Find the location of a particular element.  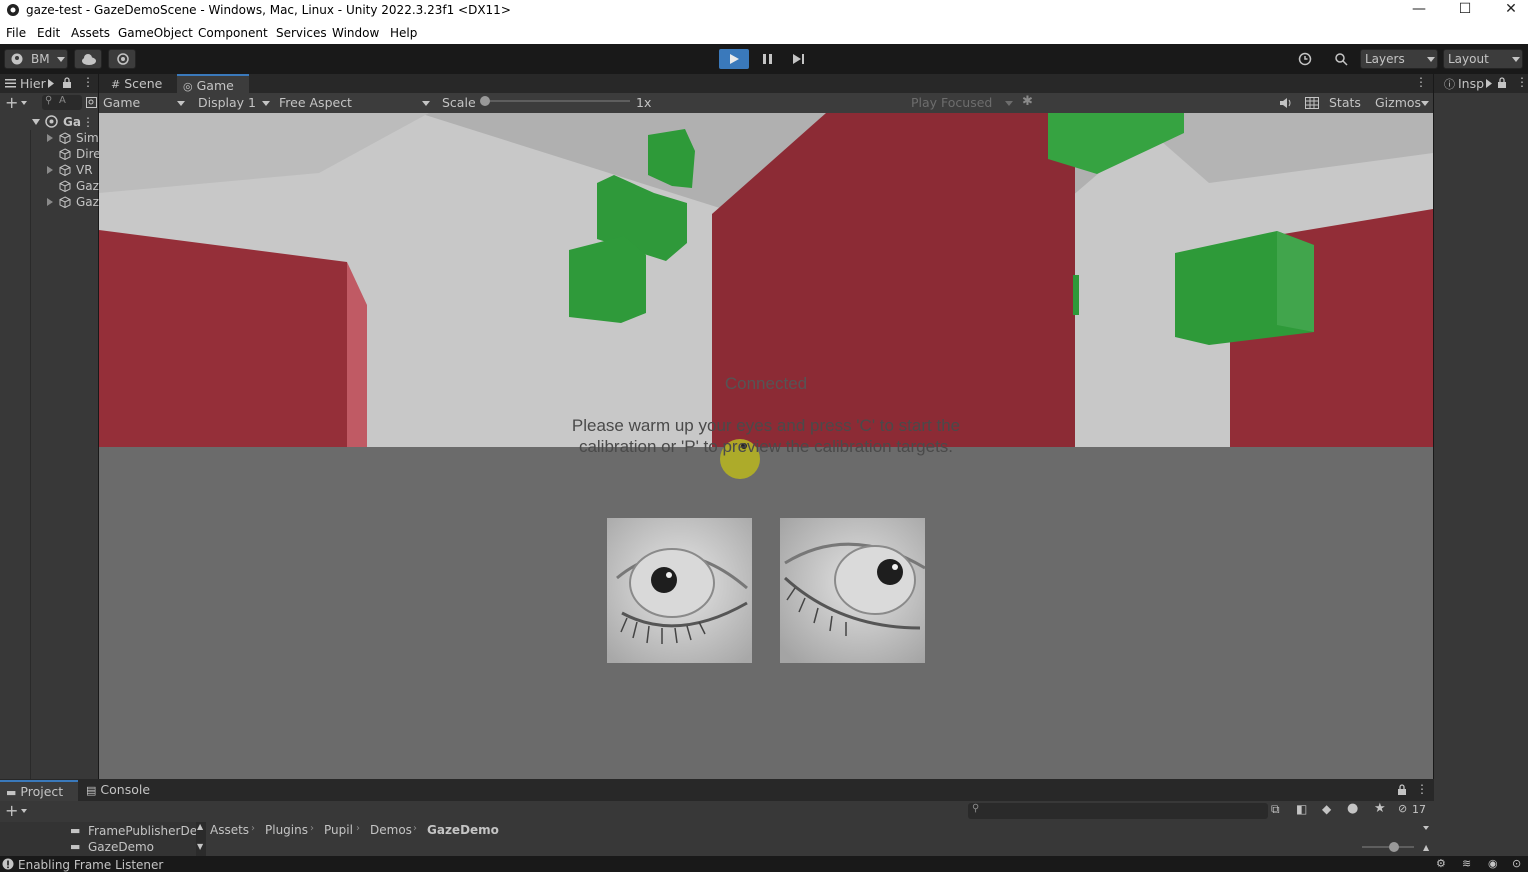

layers-dropdown: Layers is located at coordinates (1399, 59).